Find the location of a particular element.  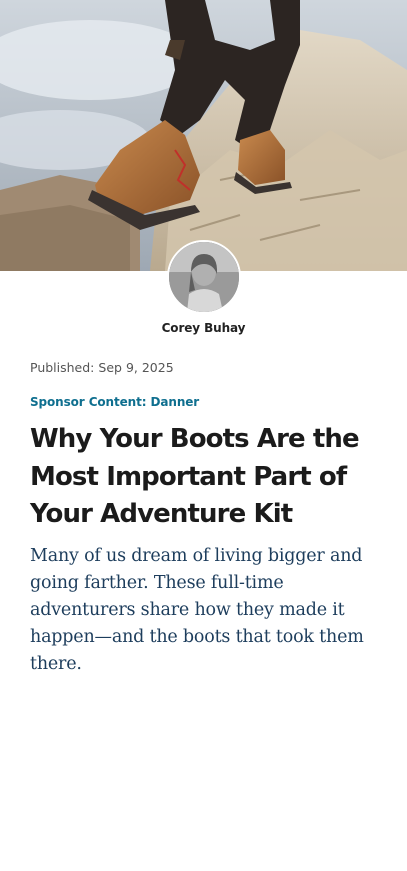

sponsor-label: Sponsor Content: Danner is located at coordinates (114, 402).